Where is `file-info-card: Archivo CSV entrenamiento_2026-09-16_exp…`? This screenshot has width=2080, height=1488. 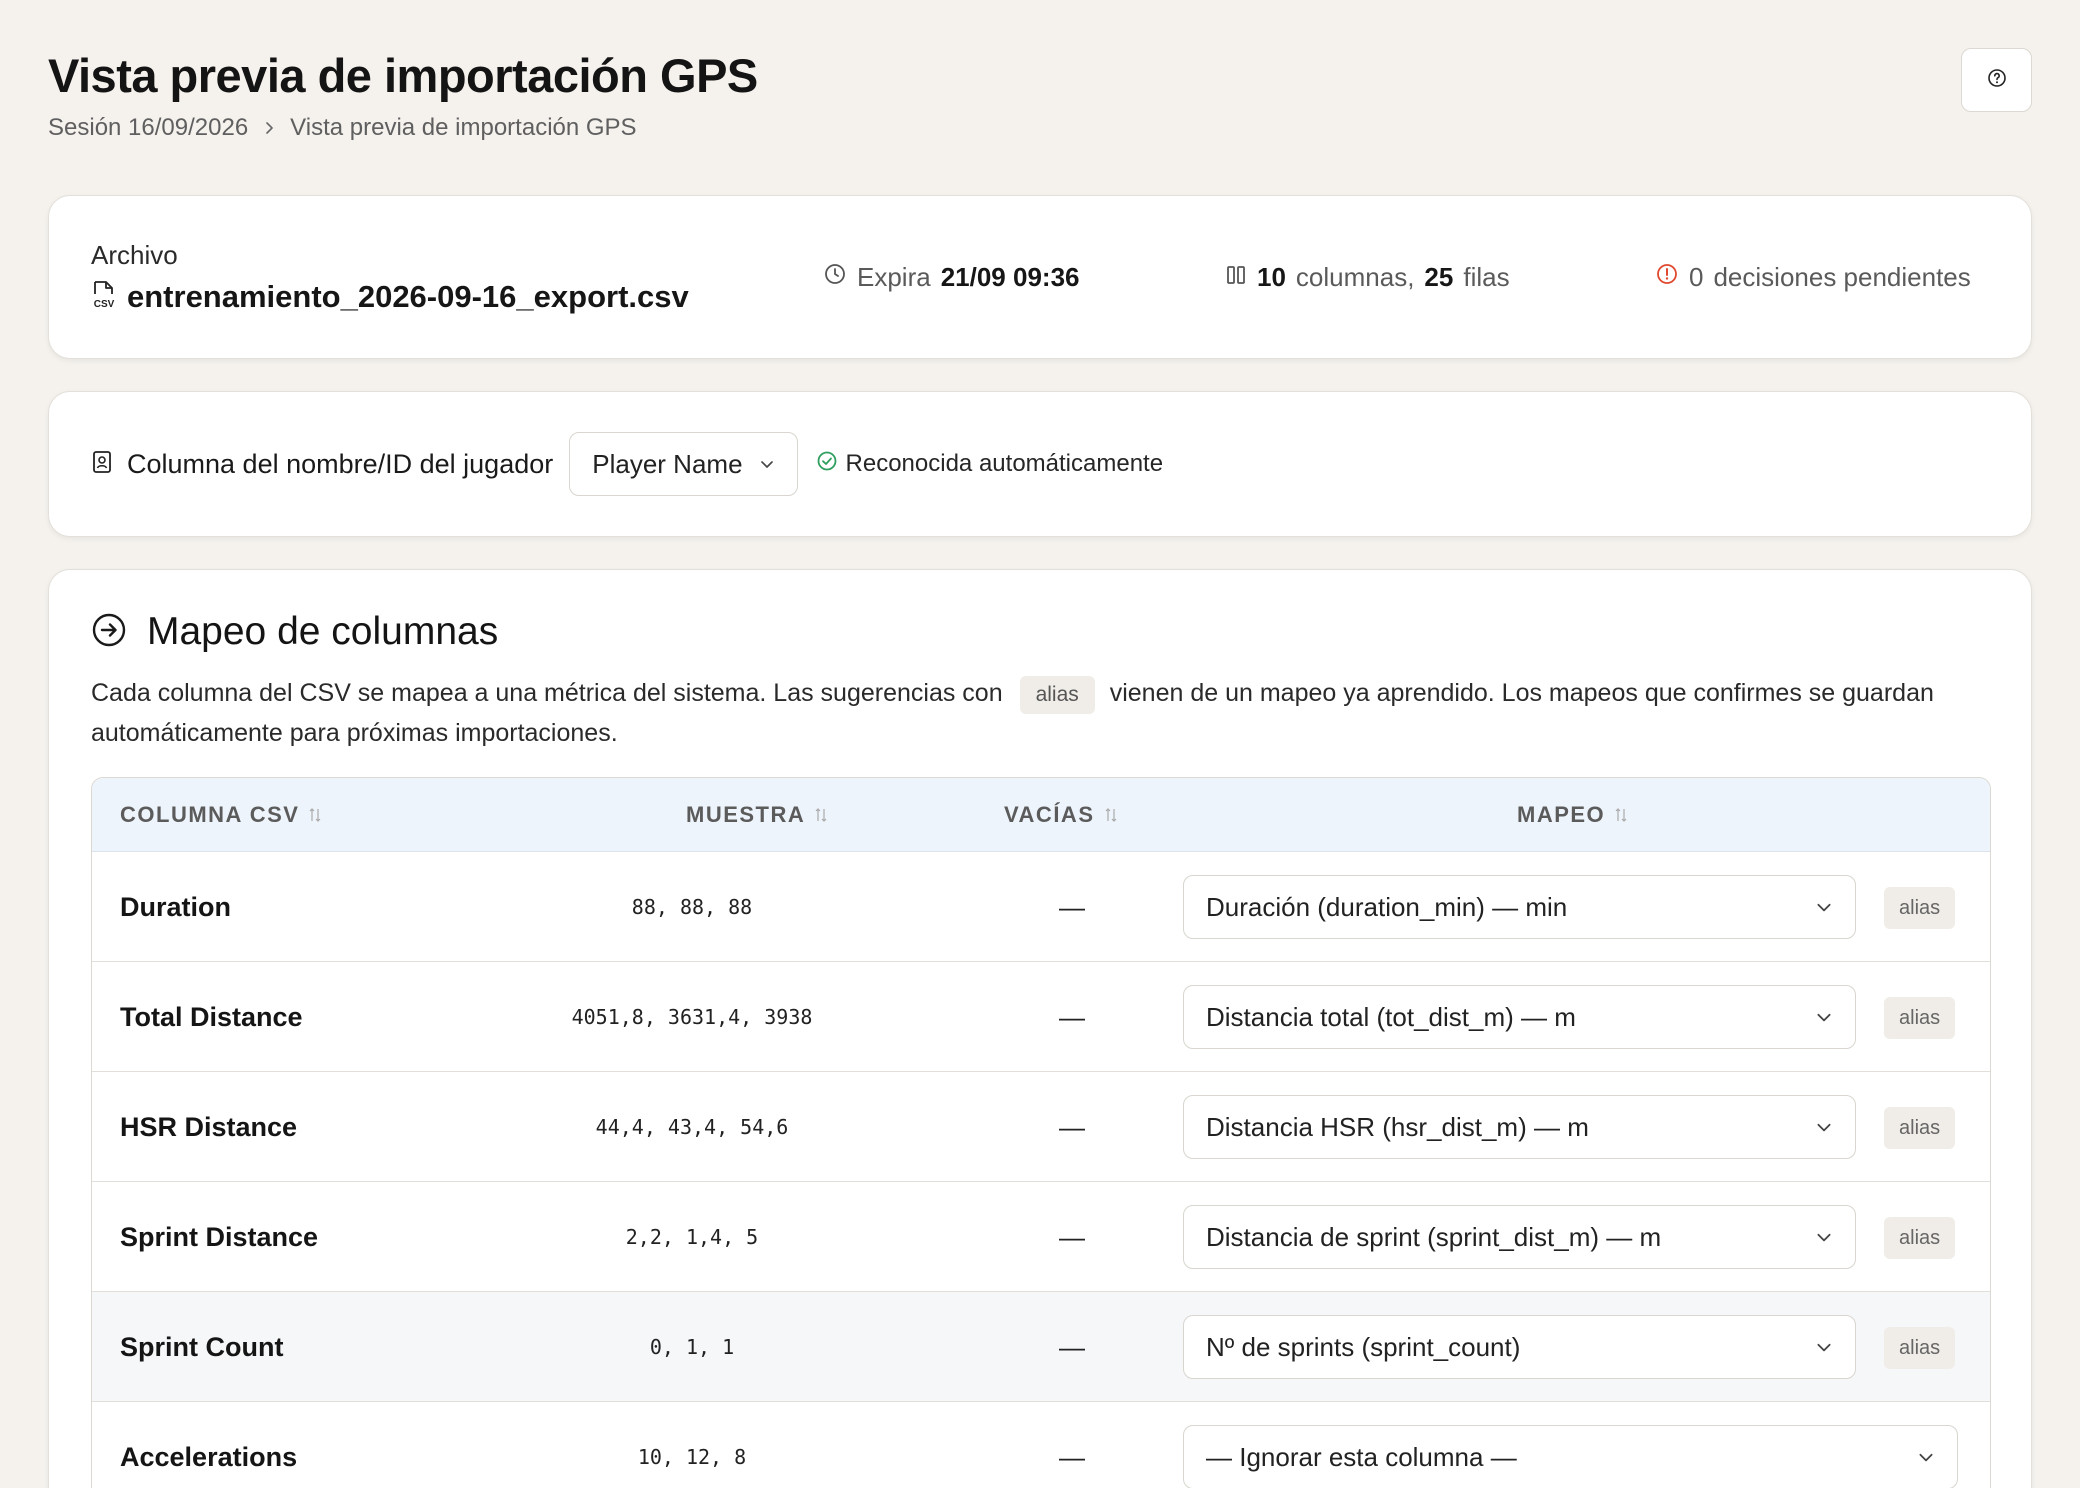
file-info-card: Archivo CSV entrenamiento_2026-09-16_exp… is located at coordinates (1040, 277).